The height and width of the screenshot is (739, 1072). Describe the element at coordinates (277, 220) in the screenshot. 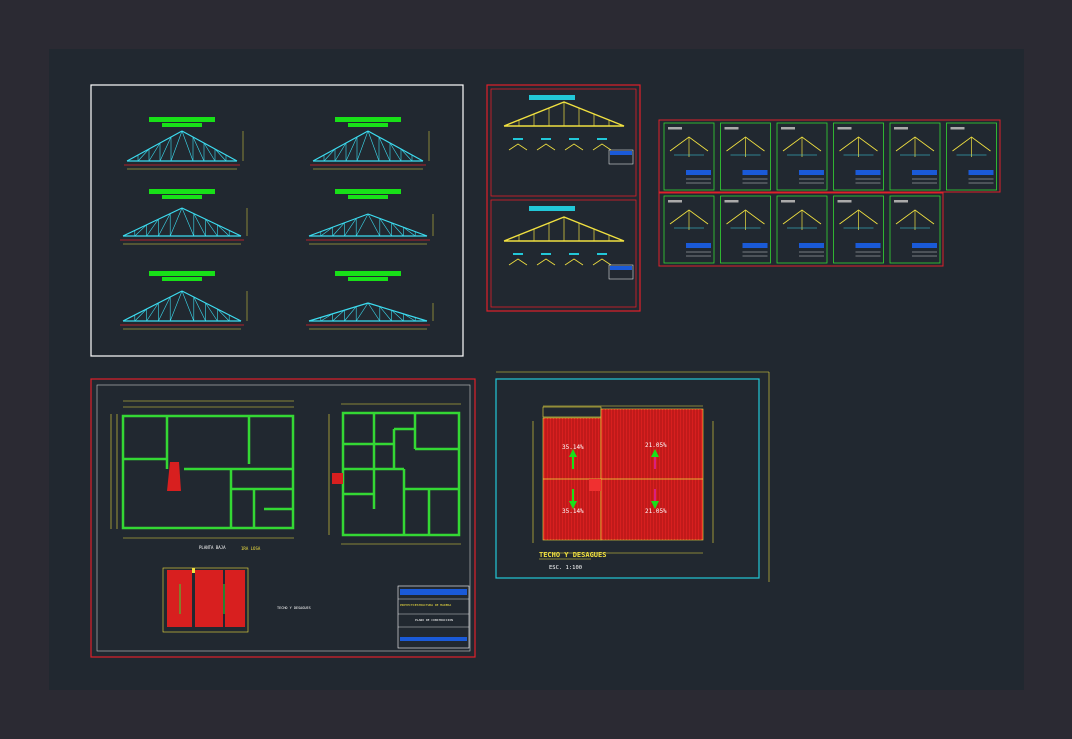

I see `truss-elevations-sheet` at that location.